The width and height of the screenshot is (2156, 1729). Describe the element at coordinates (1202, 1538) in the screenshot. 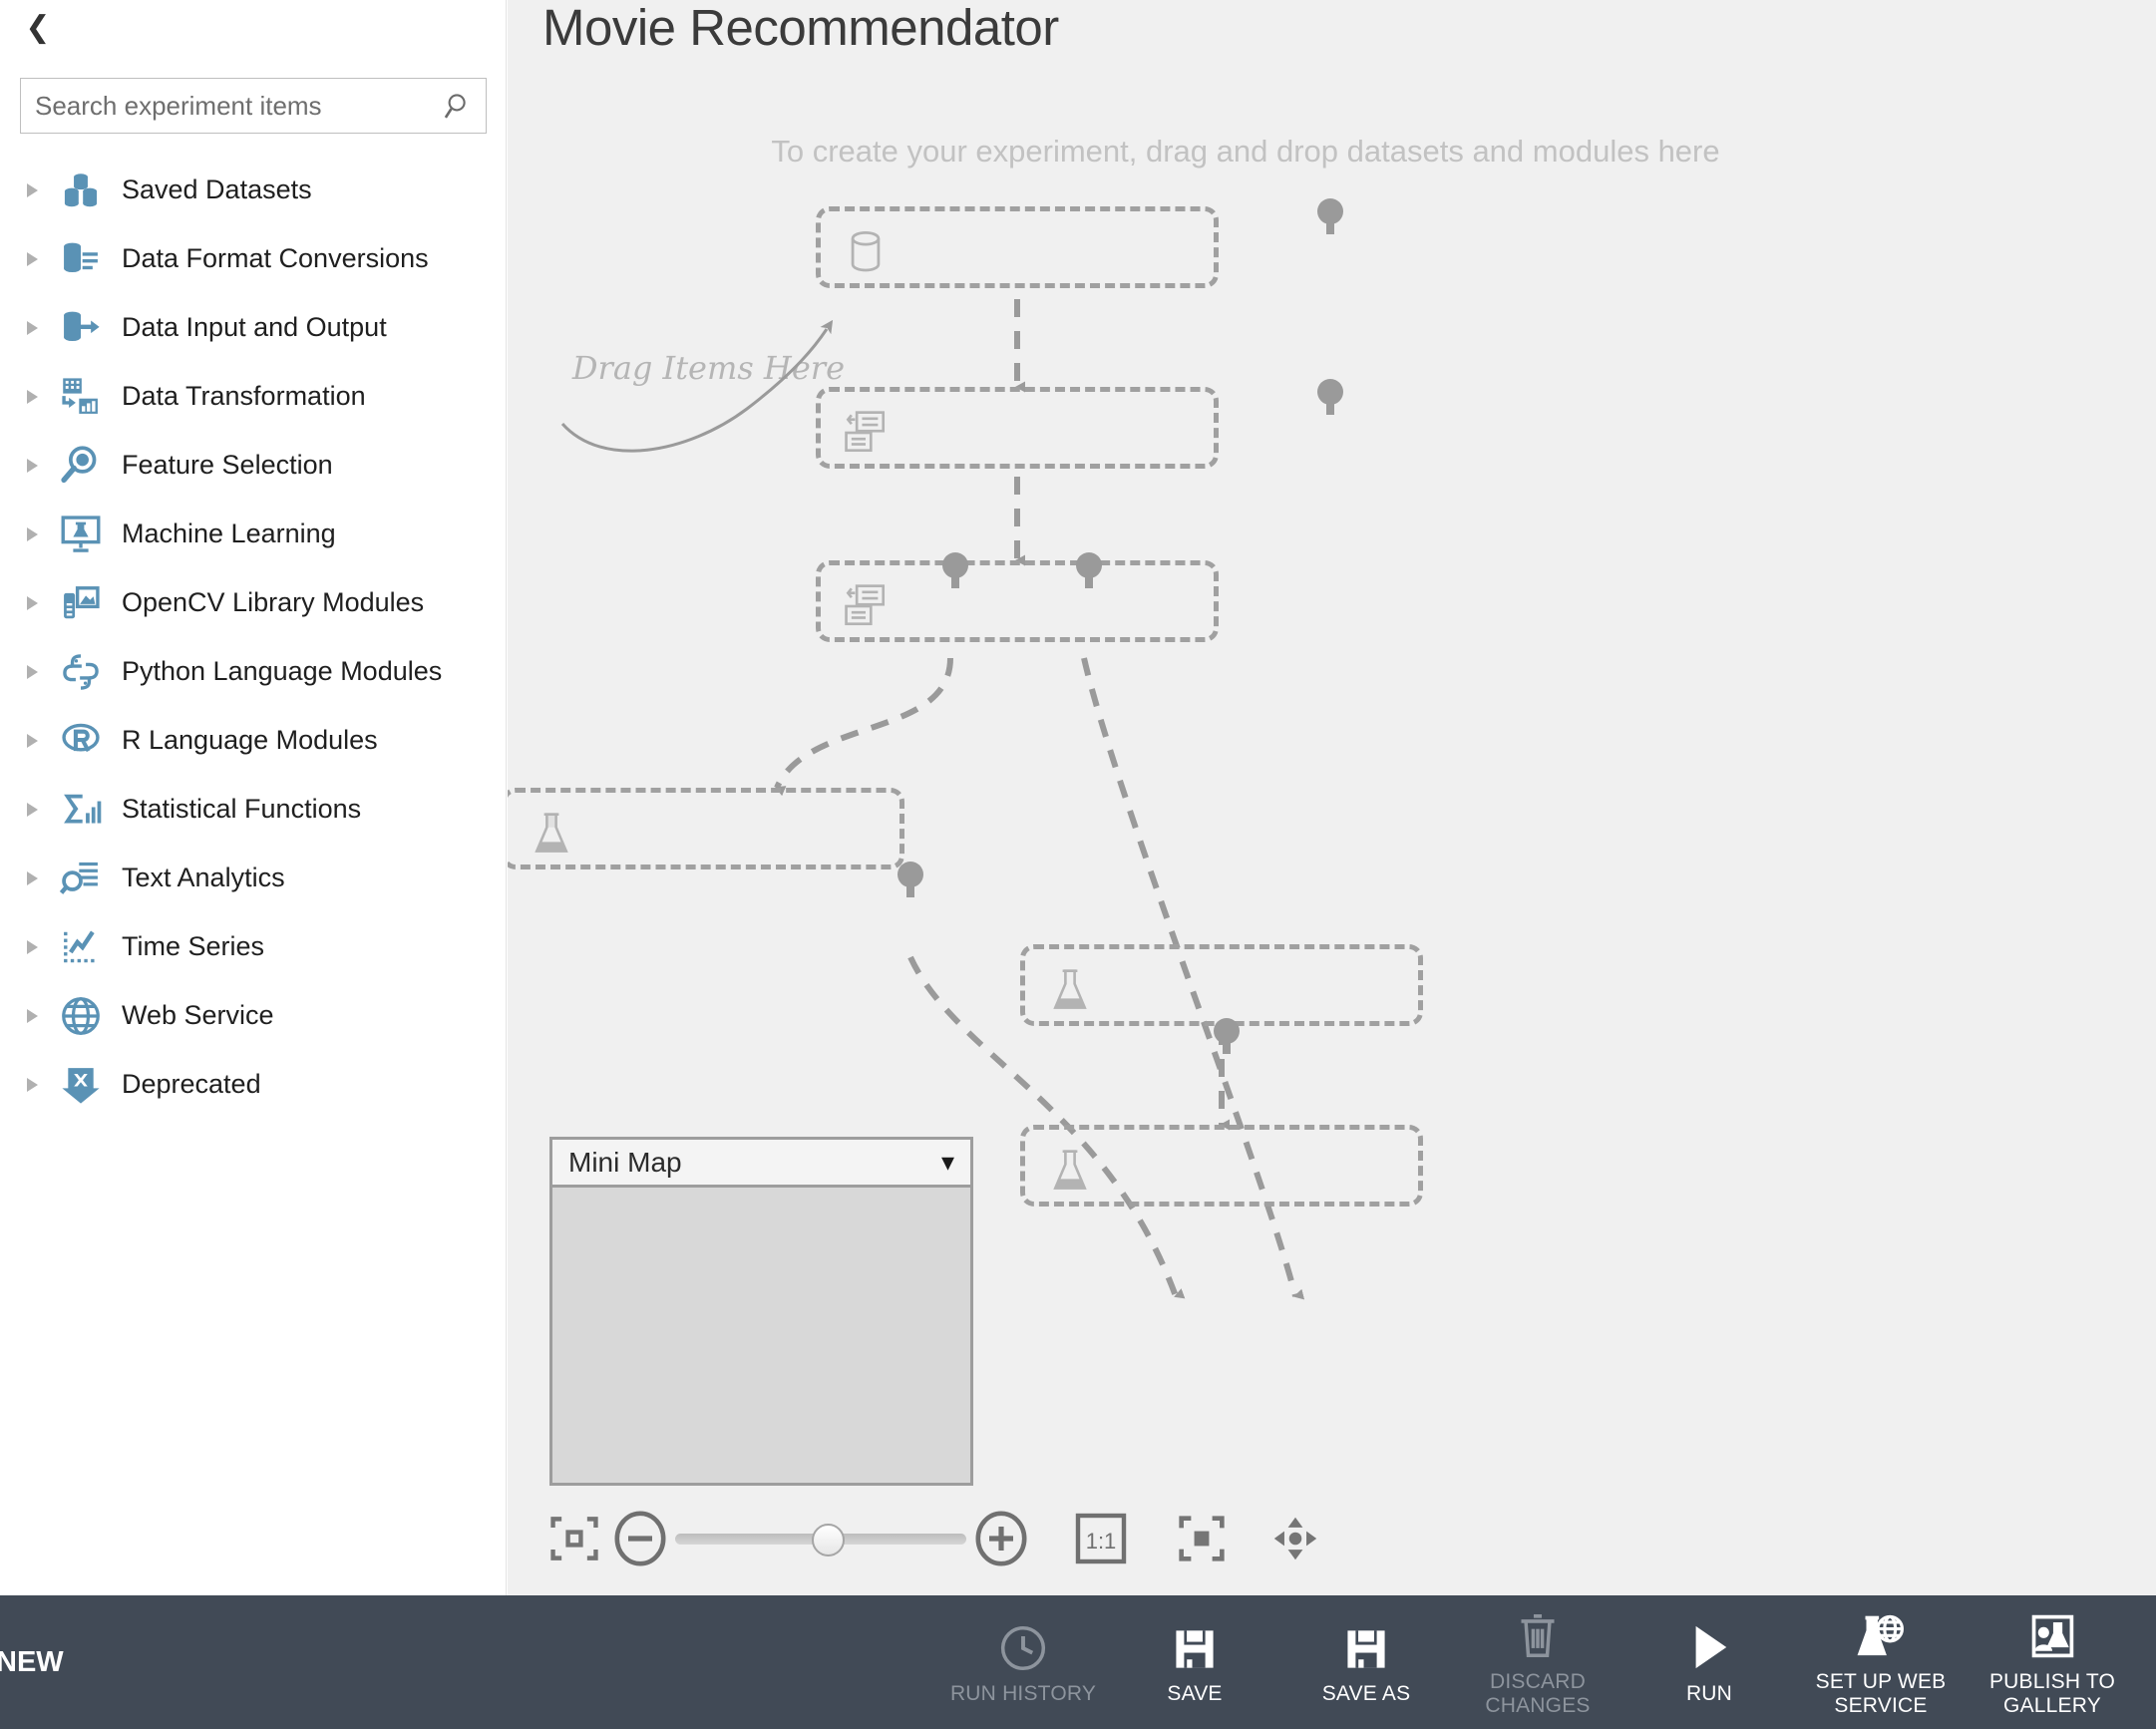

I see `fit-selection-icon` at that location.